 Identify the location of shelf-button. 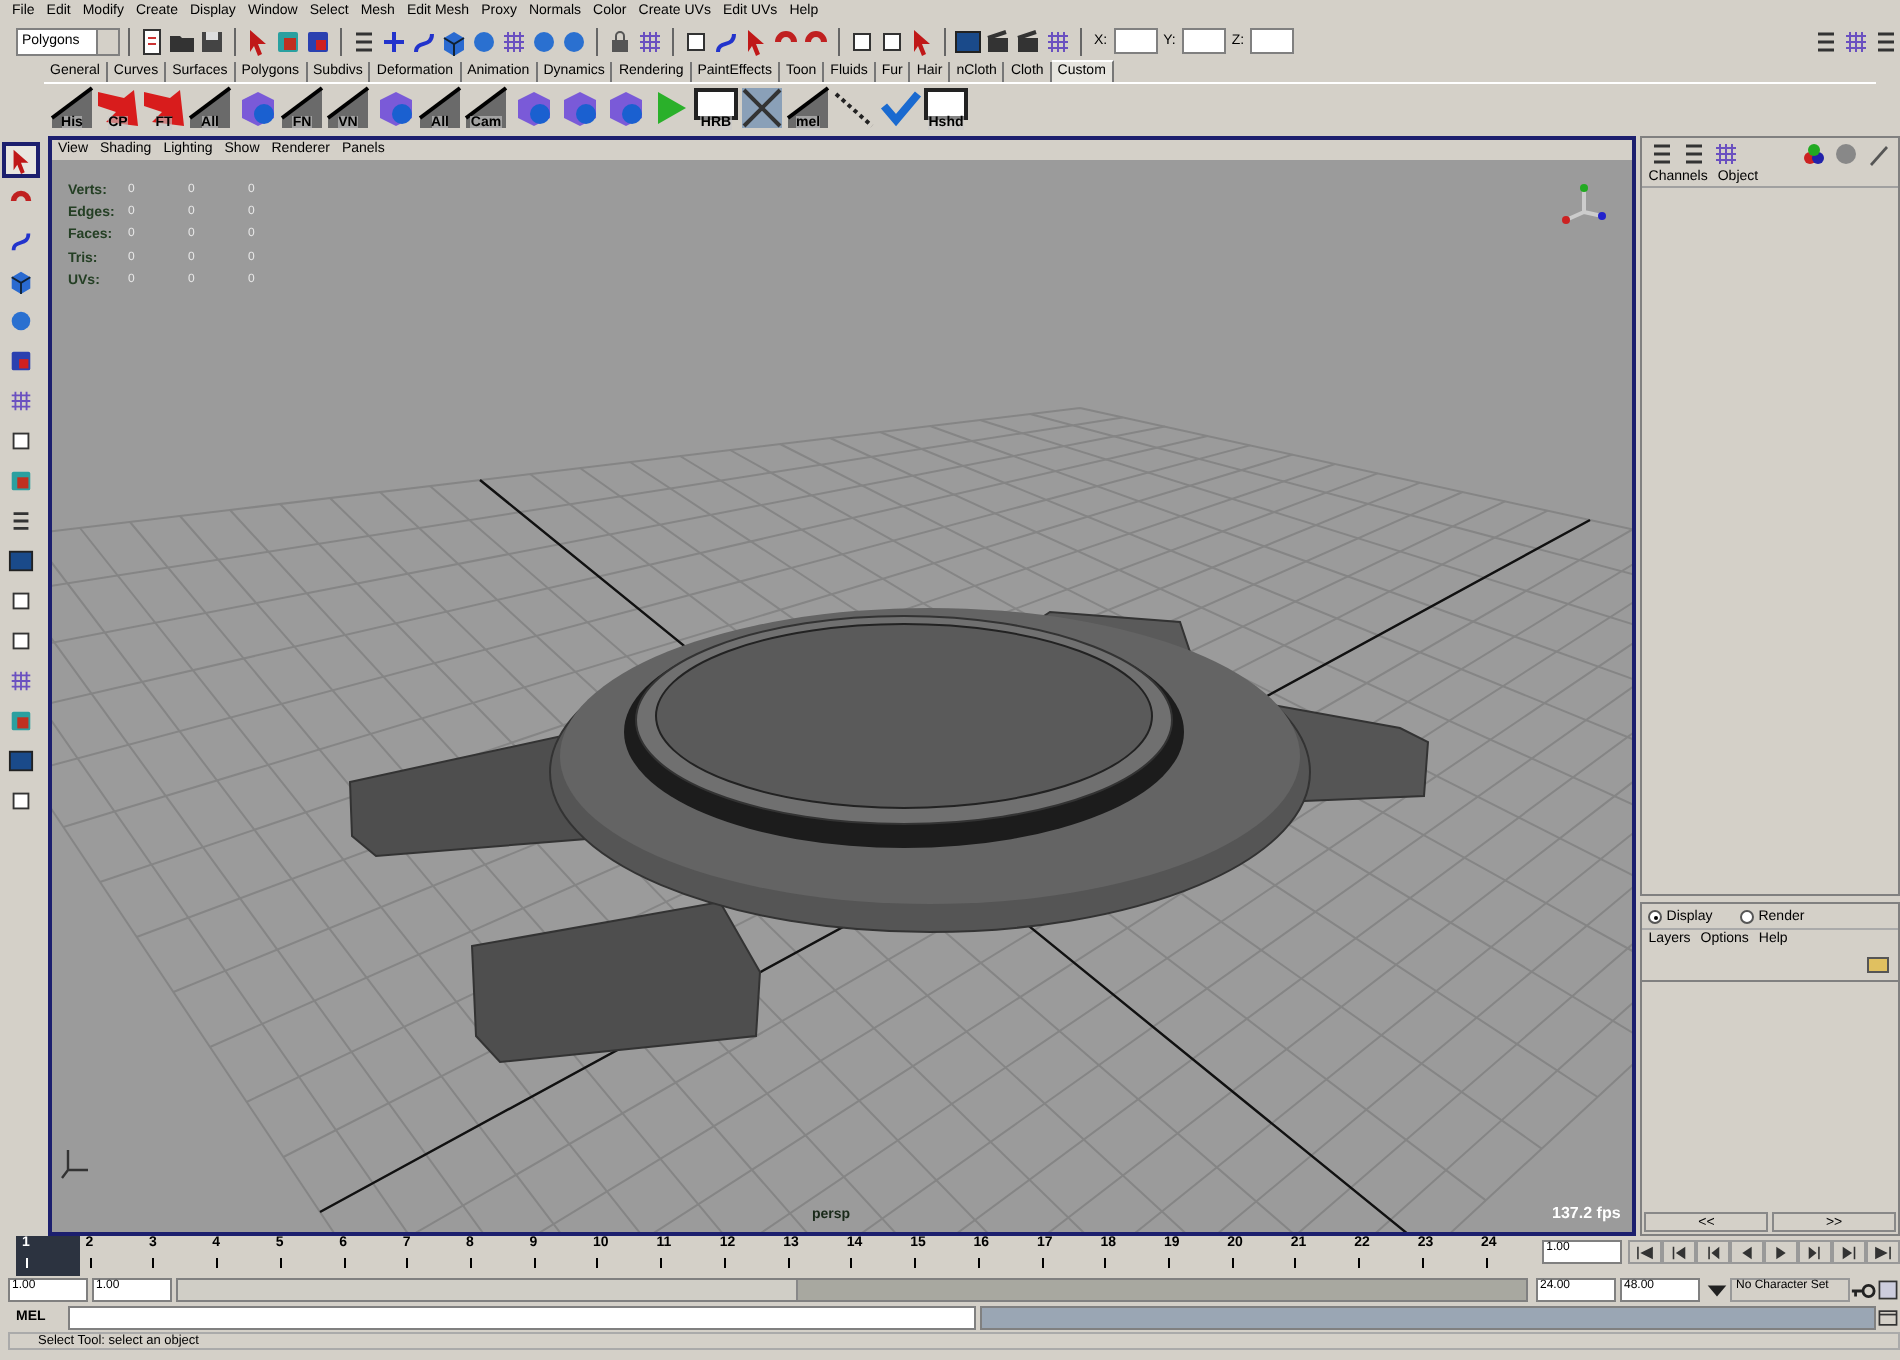
(762, 108).